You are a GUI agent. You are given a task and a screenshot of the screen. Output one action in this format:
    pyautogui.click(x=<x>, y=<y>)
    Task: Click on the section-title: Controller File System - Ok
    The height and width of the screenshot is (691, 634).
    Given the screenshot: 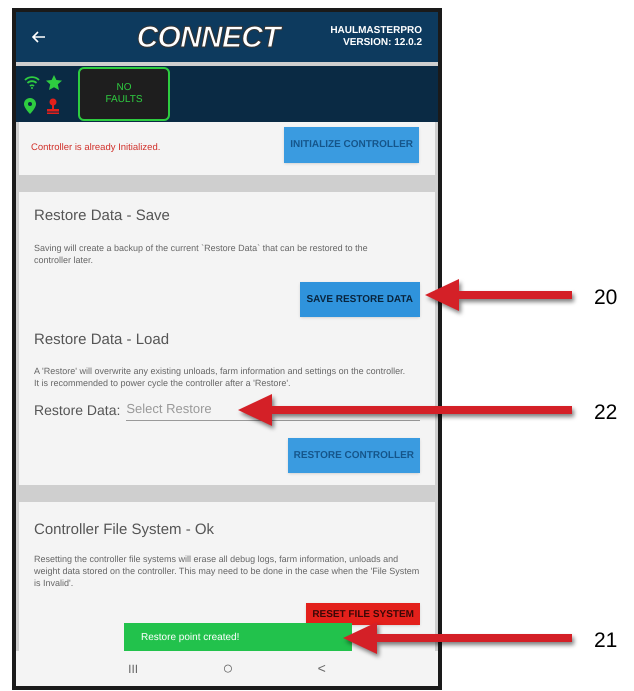 What is the action you would take?
    pyautogui.click(x=125, y=530)
    